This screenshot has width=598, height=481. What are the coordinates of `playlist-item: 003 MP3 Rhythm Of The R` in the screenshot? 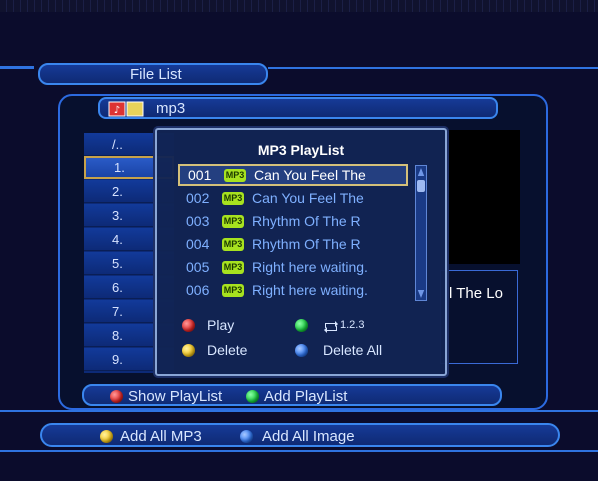 It's located at (293, 221).